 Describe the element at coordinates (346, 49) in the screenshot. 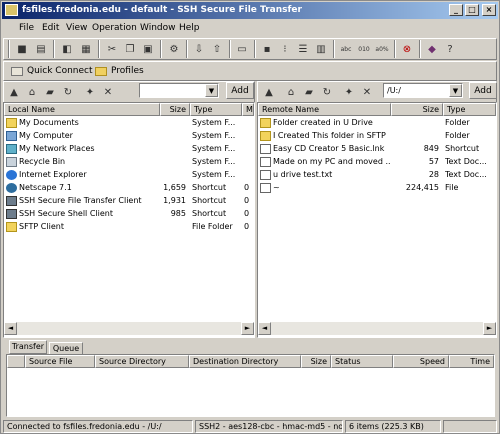

I see `ascii-mode-icon: abc` at that location.